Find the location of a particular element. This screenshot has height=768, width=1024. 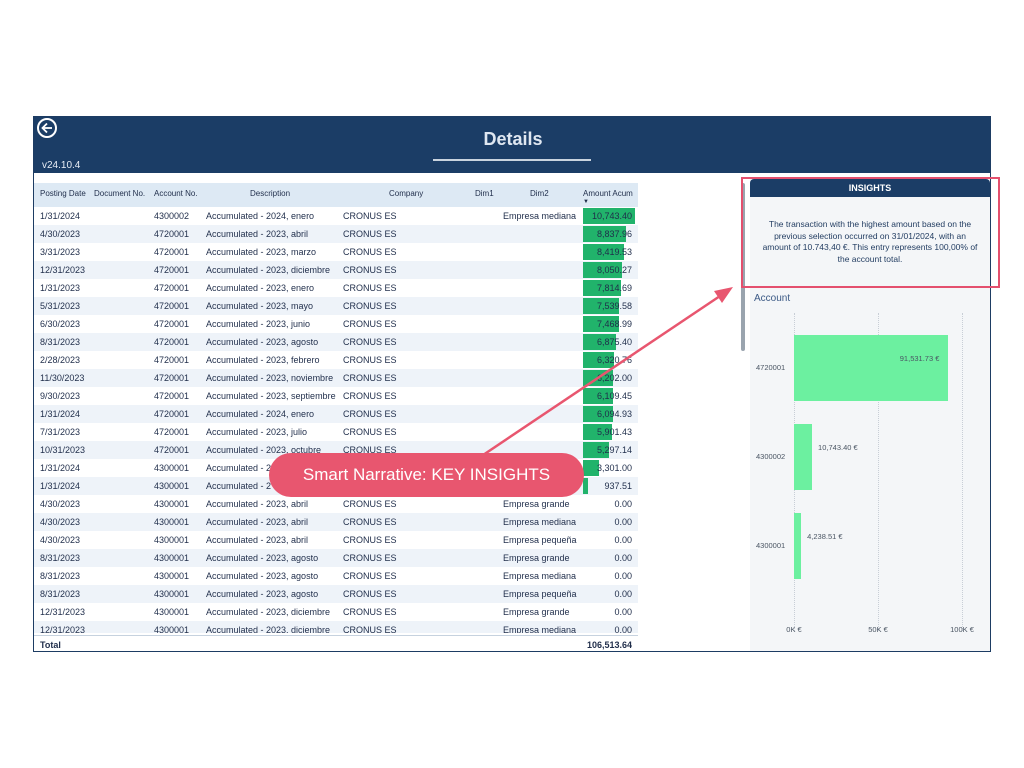

amount-value: 6,202.00 is located at coordinates (614, 378).